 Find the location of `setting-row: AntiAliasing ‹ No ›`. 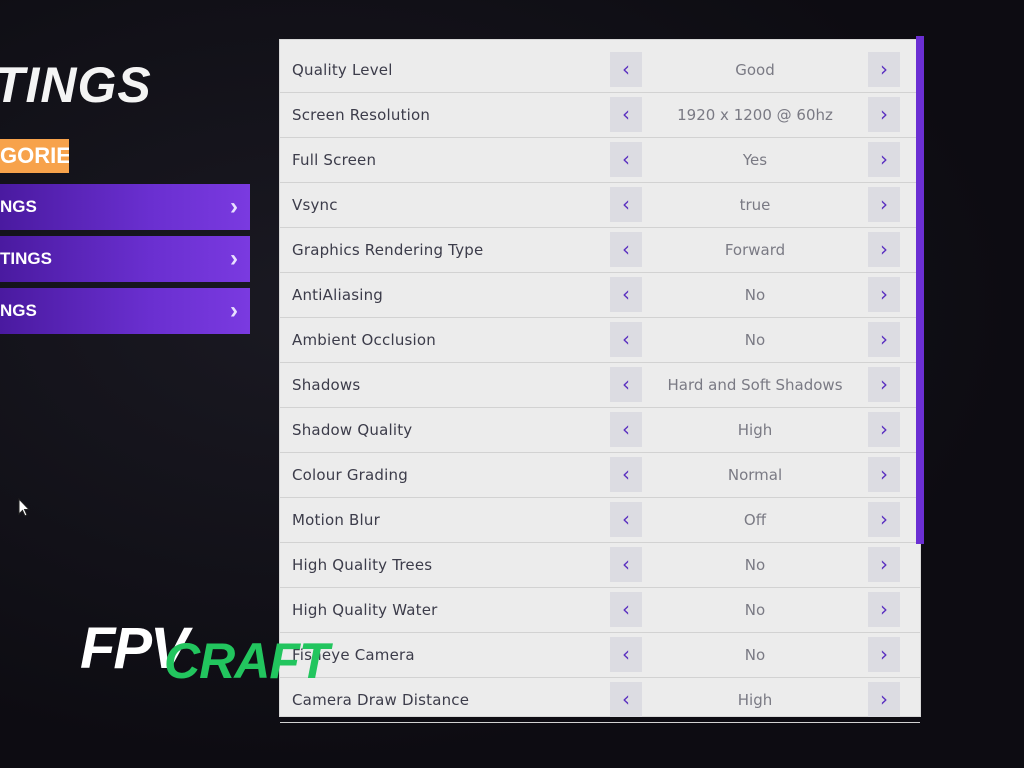

setting-row: AntiAliasing ‹ No › is located at coordinates (600, 295).